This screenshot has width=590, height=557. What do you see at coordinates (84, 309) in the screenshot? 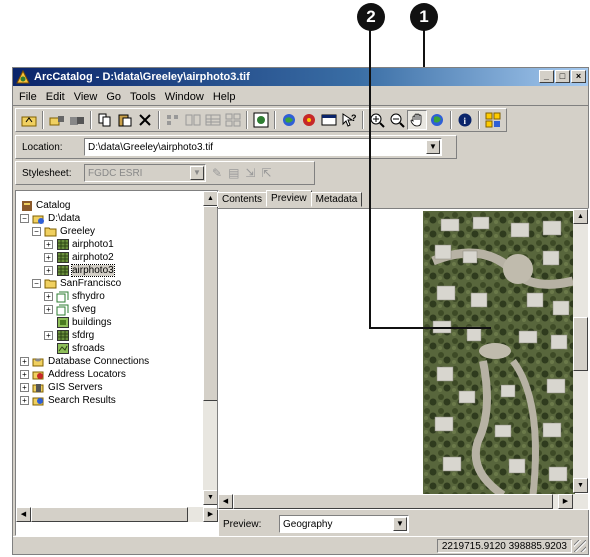
I see `tree-label: sfveg` at bounding box center [84, 309].